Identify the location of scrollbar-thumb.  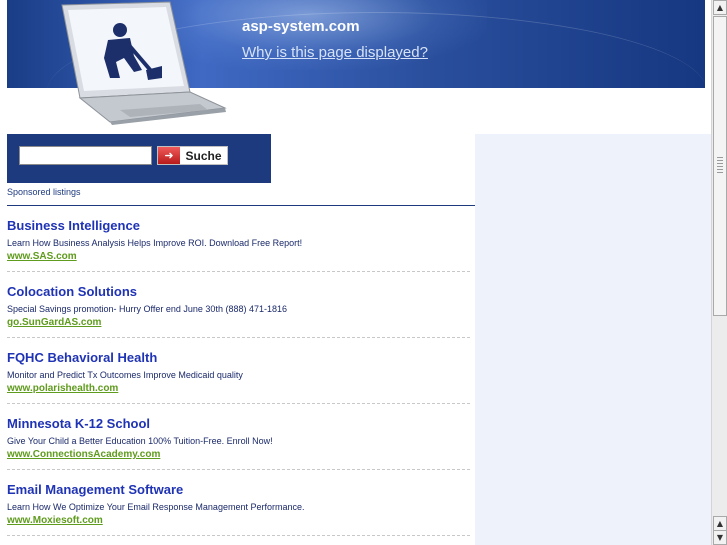
(720, 166).